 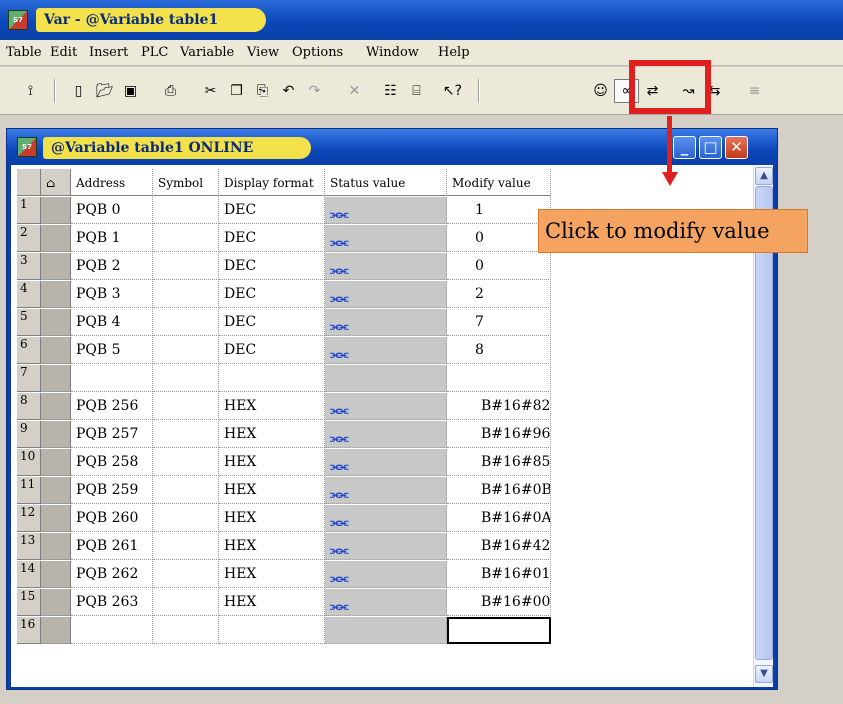 What do you see at coordinates (112, 490) in the screenshot?
I see `address-cell: PQB 259` at bounding box center [112, 490].